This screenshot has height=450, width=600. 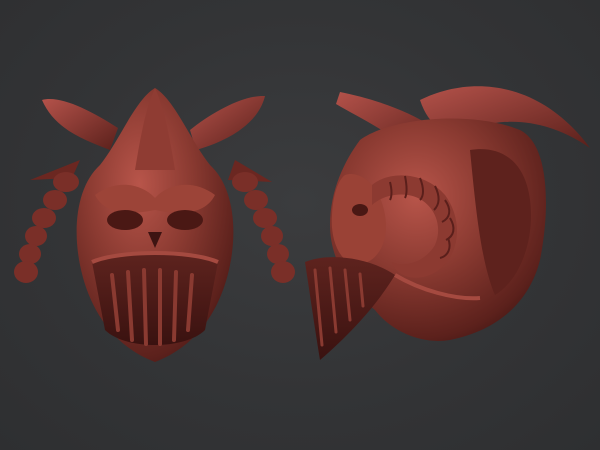 I want to click on right-braid, so click(x=263, y=227).